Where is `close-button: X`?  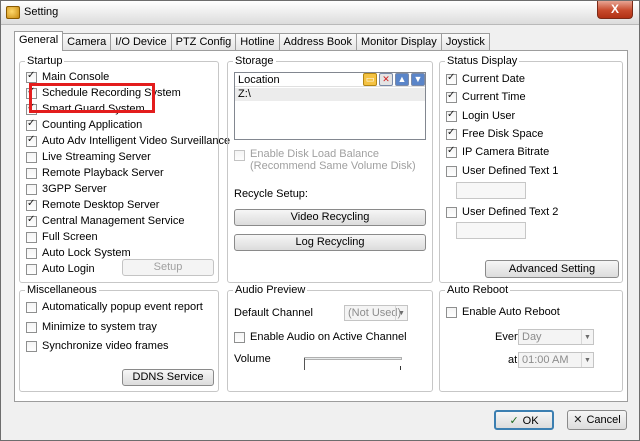
close-button: X is located at coordinates (615, 10).